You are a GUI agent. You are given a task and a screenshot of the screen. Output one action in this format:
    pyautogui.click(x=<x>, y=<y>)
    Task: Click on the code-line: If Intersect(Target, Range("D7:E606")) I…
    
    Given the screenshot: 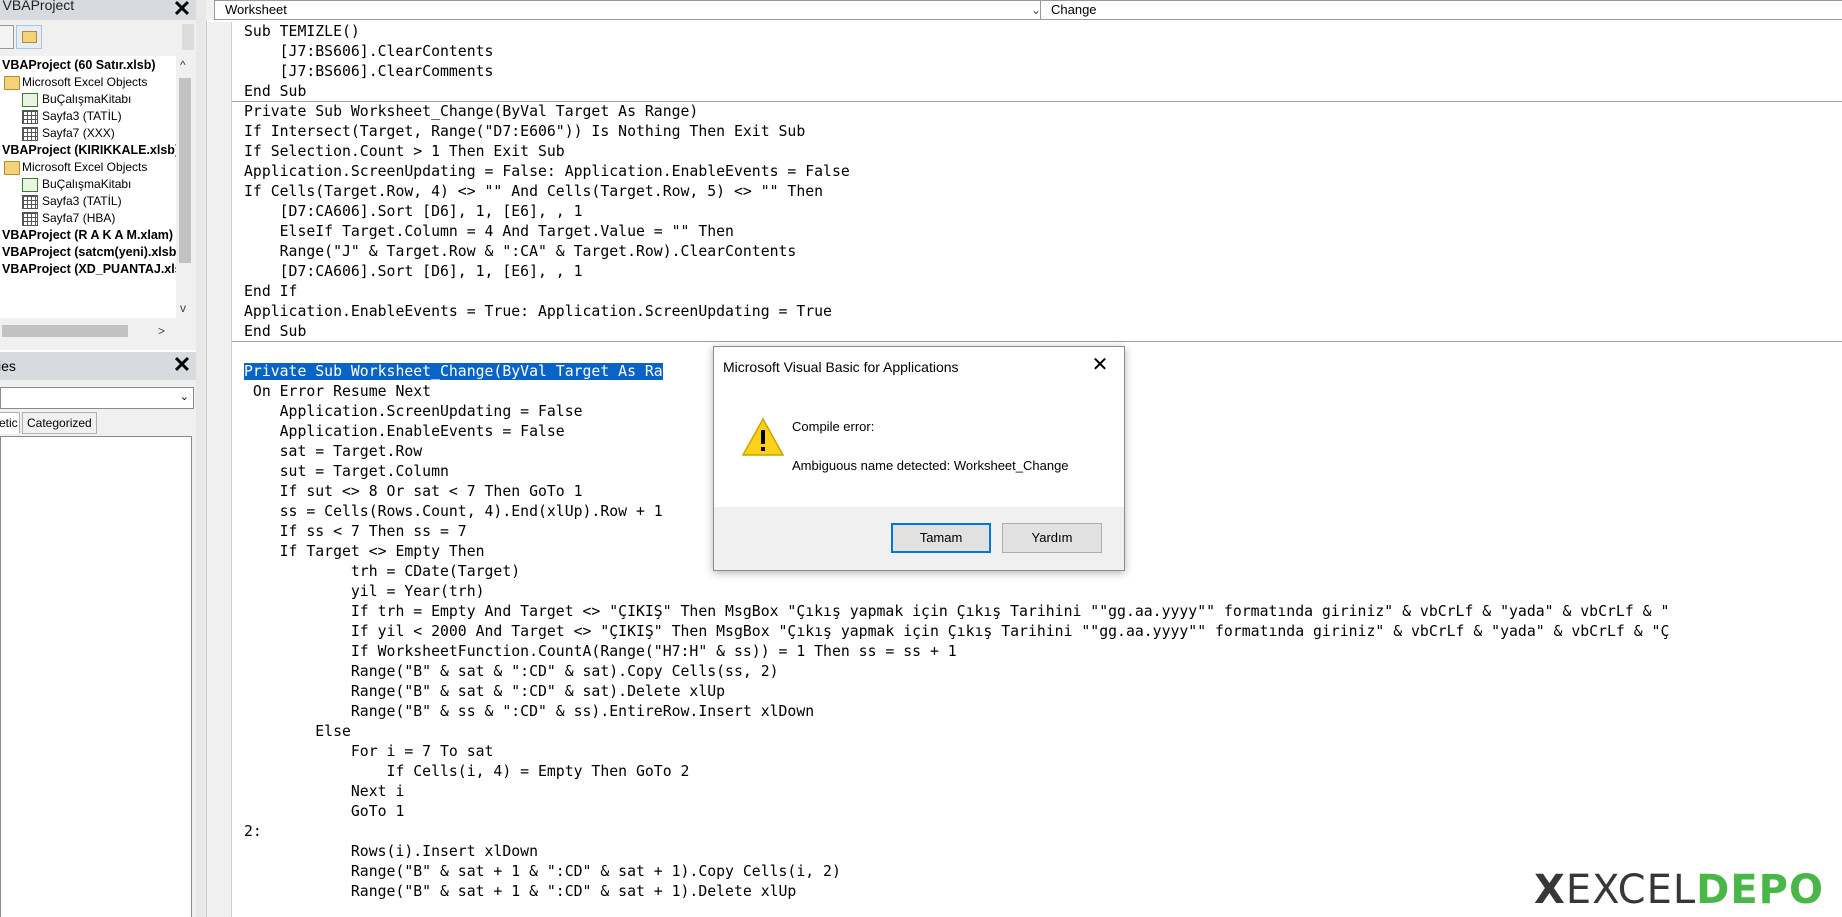 What is the action you would take?
    pyautogui.click(x=524, y=132)
    